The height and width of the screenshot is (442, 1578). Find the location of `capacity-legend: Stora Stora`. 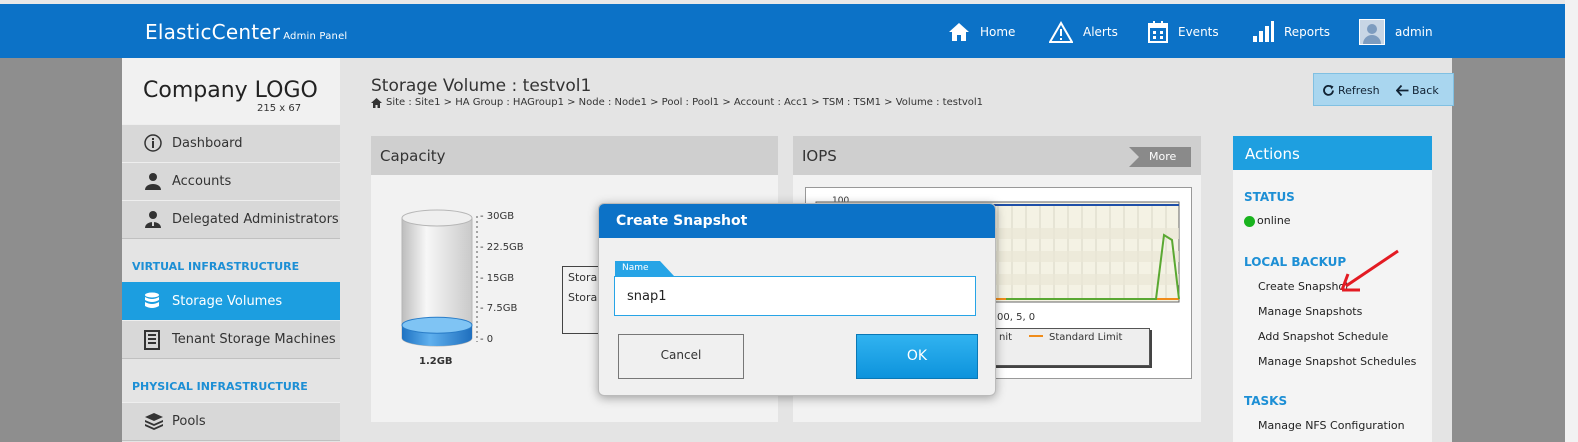

capacity-legend: Stora Stora is located at coordinates (582, 300).